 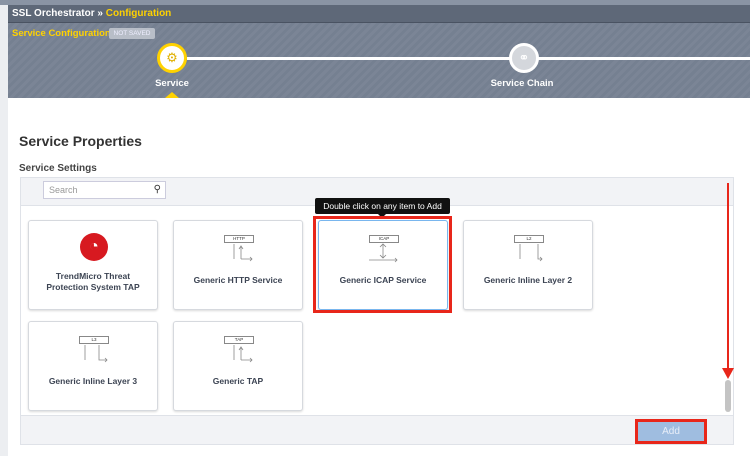 I want to click on breadcrumb-section: Configuration, so click(x=138, y=13).